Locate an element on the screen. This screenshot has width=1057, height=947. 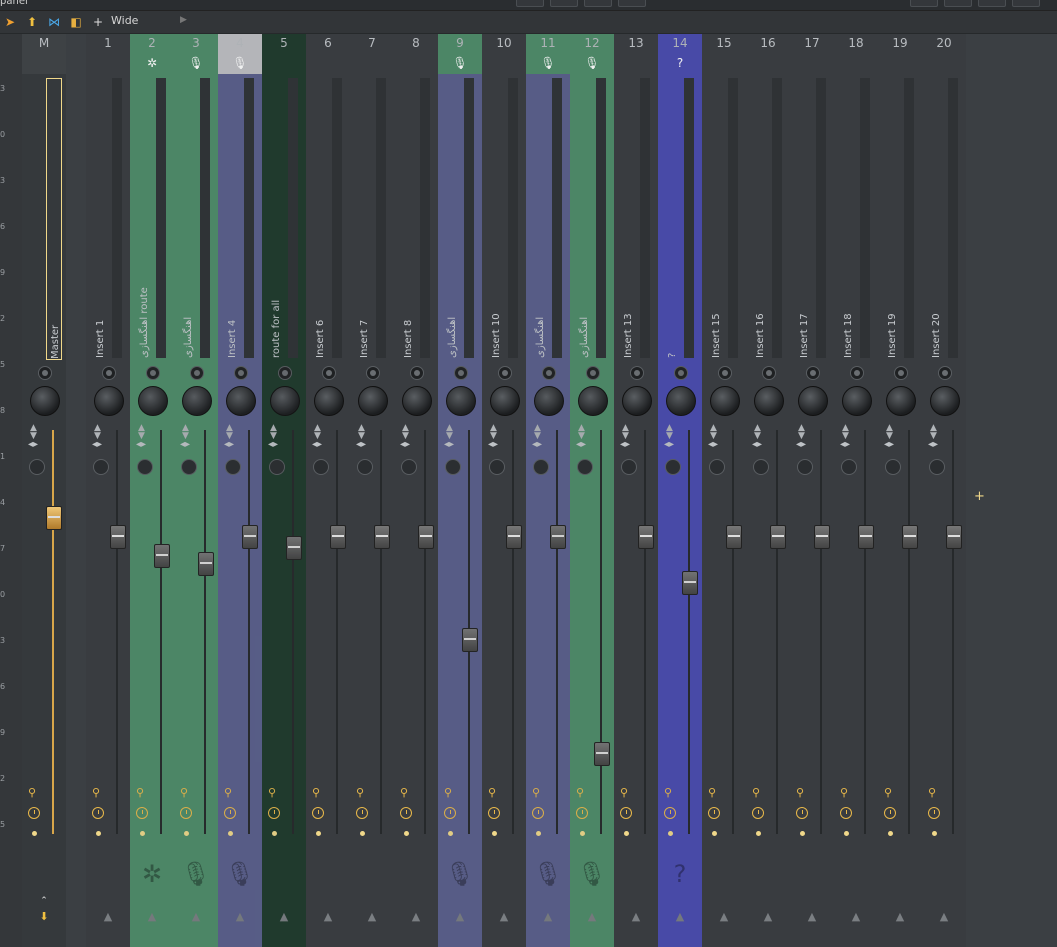
arrow-down-icon: ⬇ is located at coordinates (44, 916).